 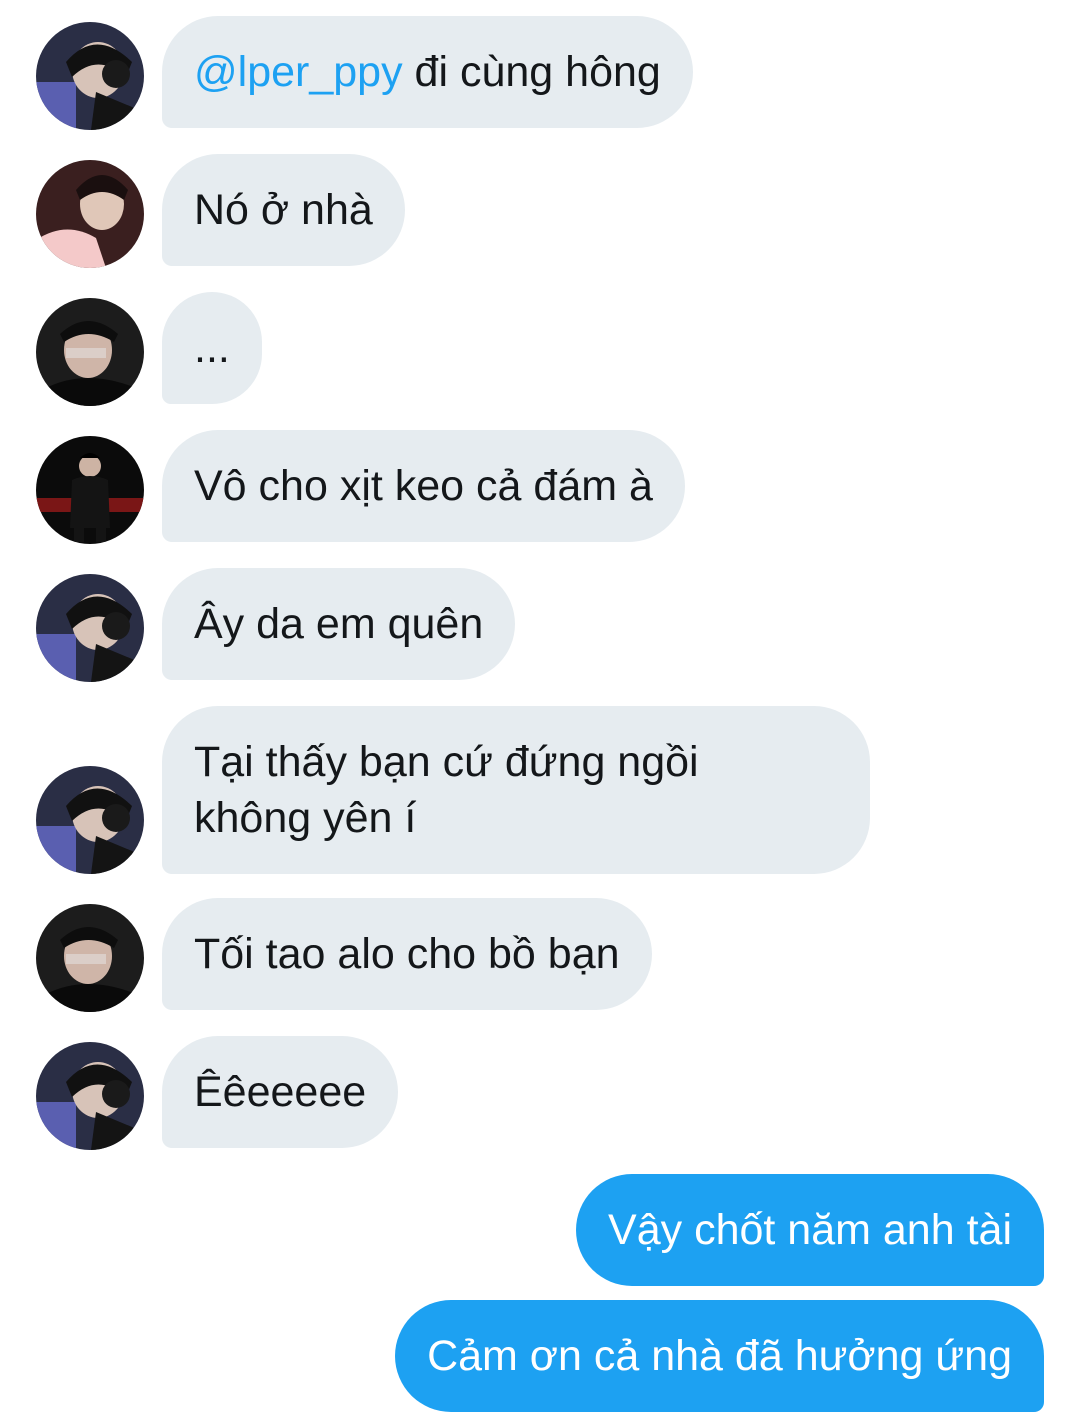 I want to click on message-bubble: Vô cho xịt keo cả đám à, so click(x=423, y=486).